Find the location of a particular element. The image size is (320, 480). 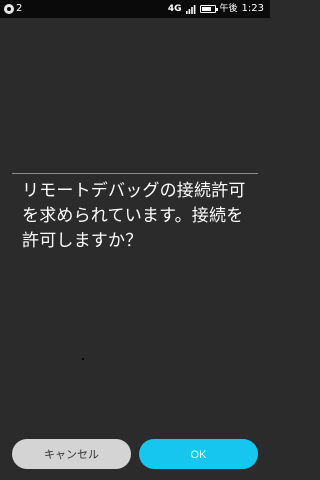

battery-icon is located at coordinates (208, 9).